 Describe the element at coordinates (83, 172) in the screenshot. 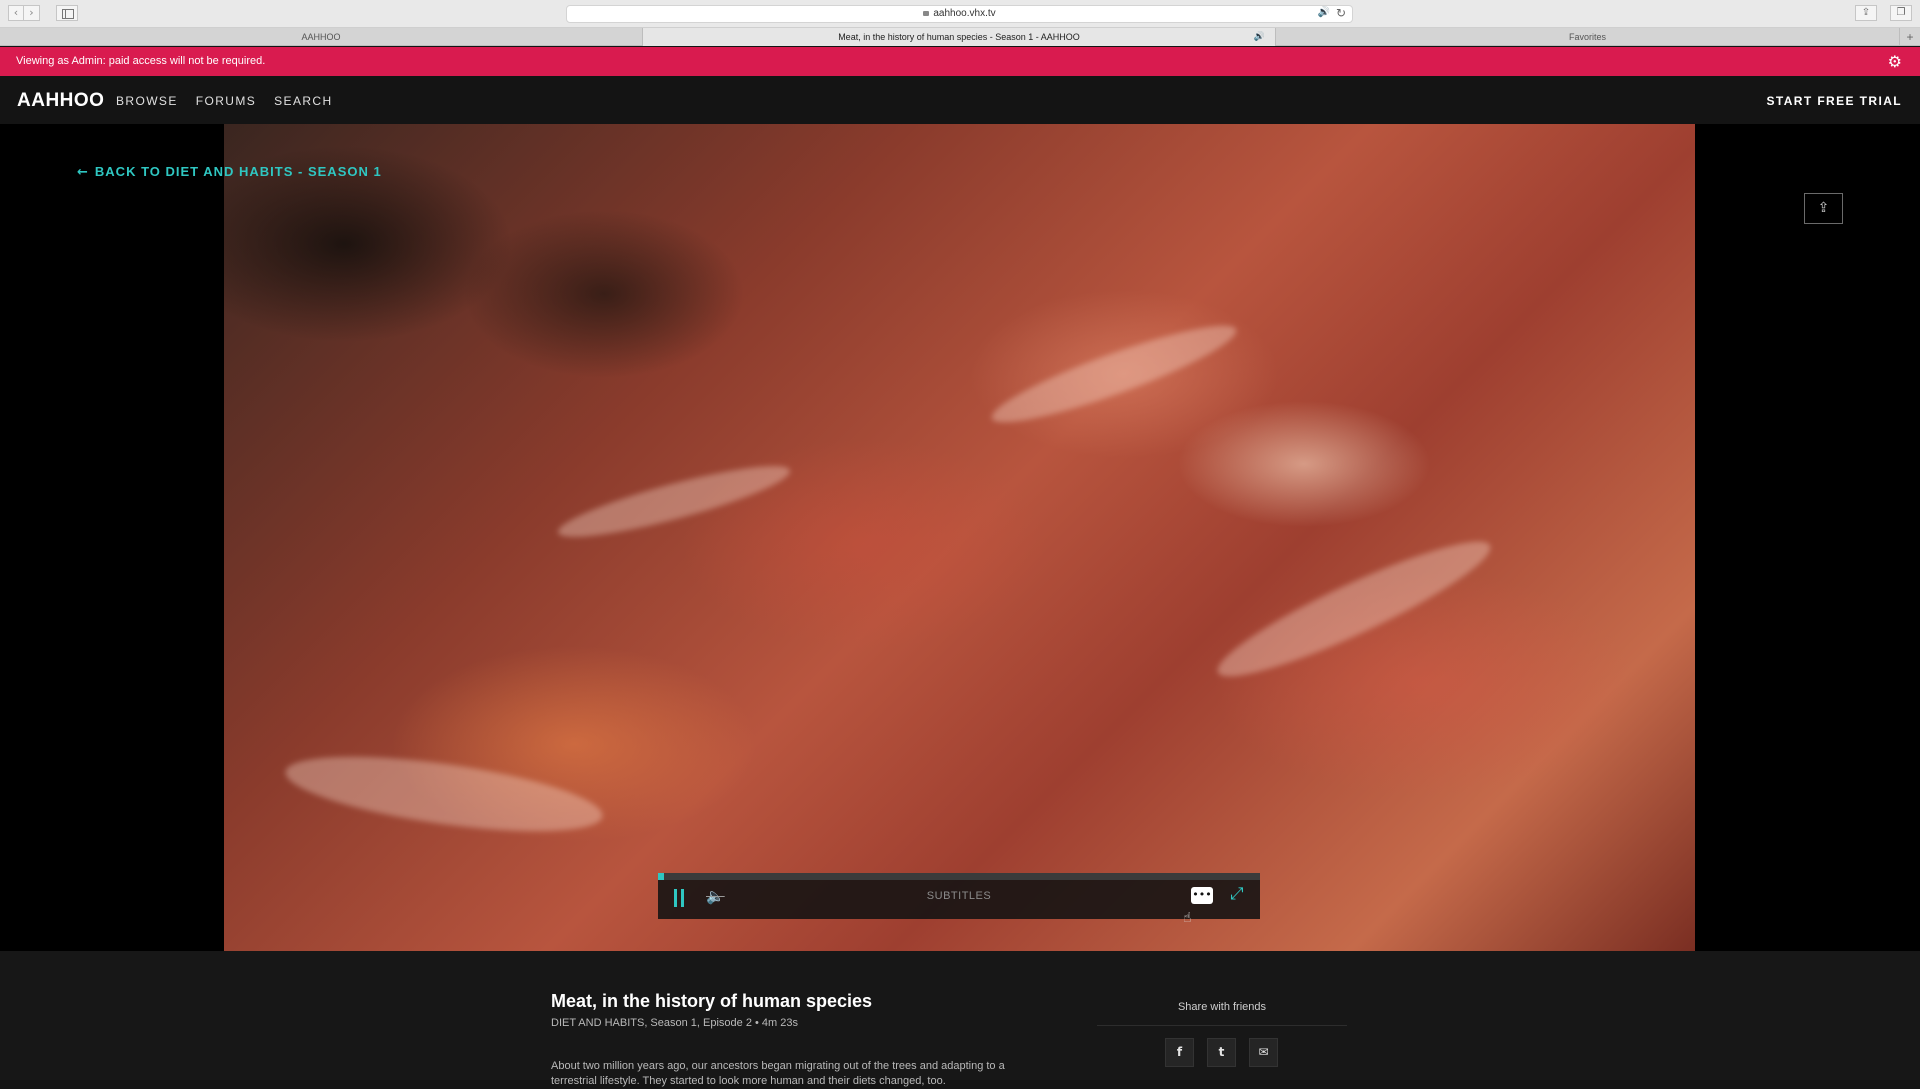

I see `arrow-left-icon: ←` at that location.